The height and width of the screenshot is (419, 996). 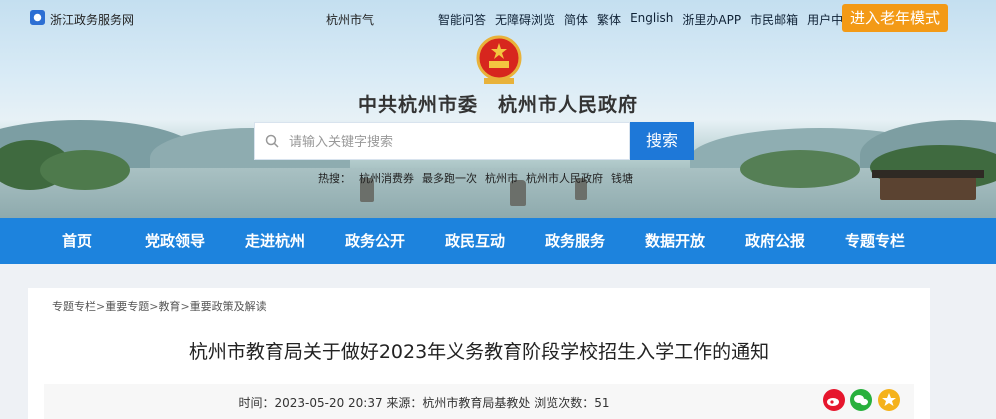 What do you see at coordinates (92, 19) in the screenshot?
I see `site-name-link: 浙江政务服务网` at bounding box center [92, 19].